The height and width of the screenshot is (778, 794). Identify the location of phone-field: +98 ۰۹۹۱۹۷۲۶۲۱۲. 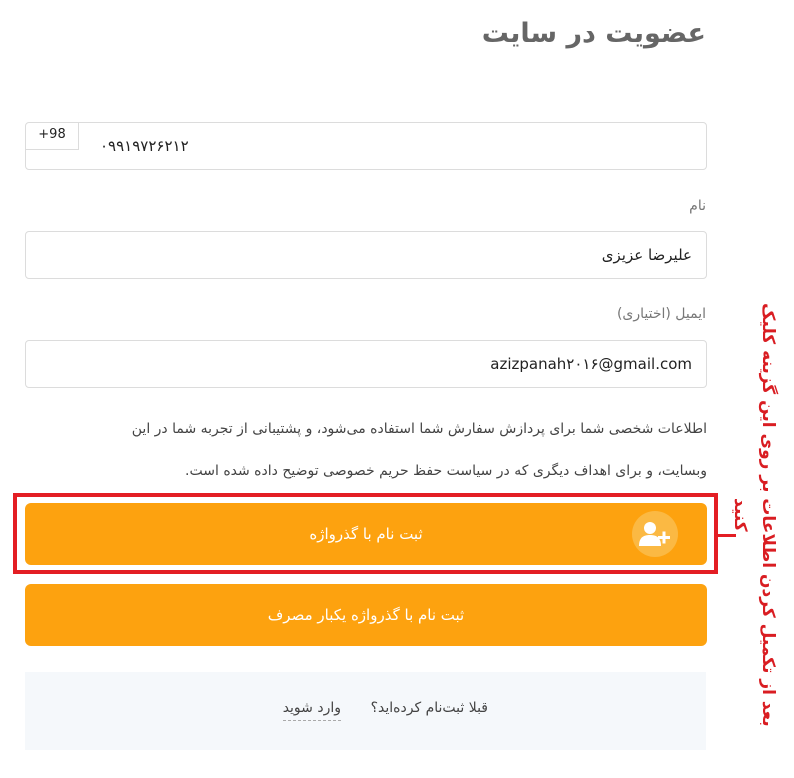
(366, 146).